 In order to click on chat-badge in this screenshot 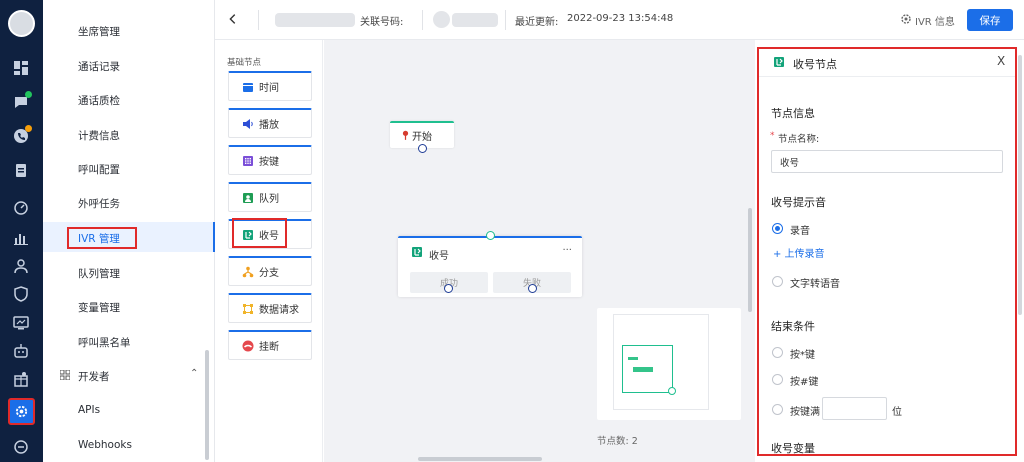, I will do `click(28, 94)`.